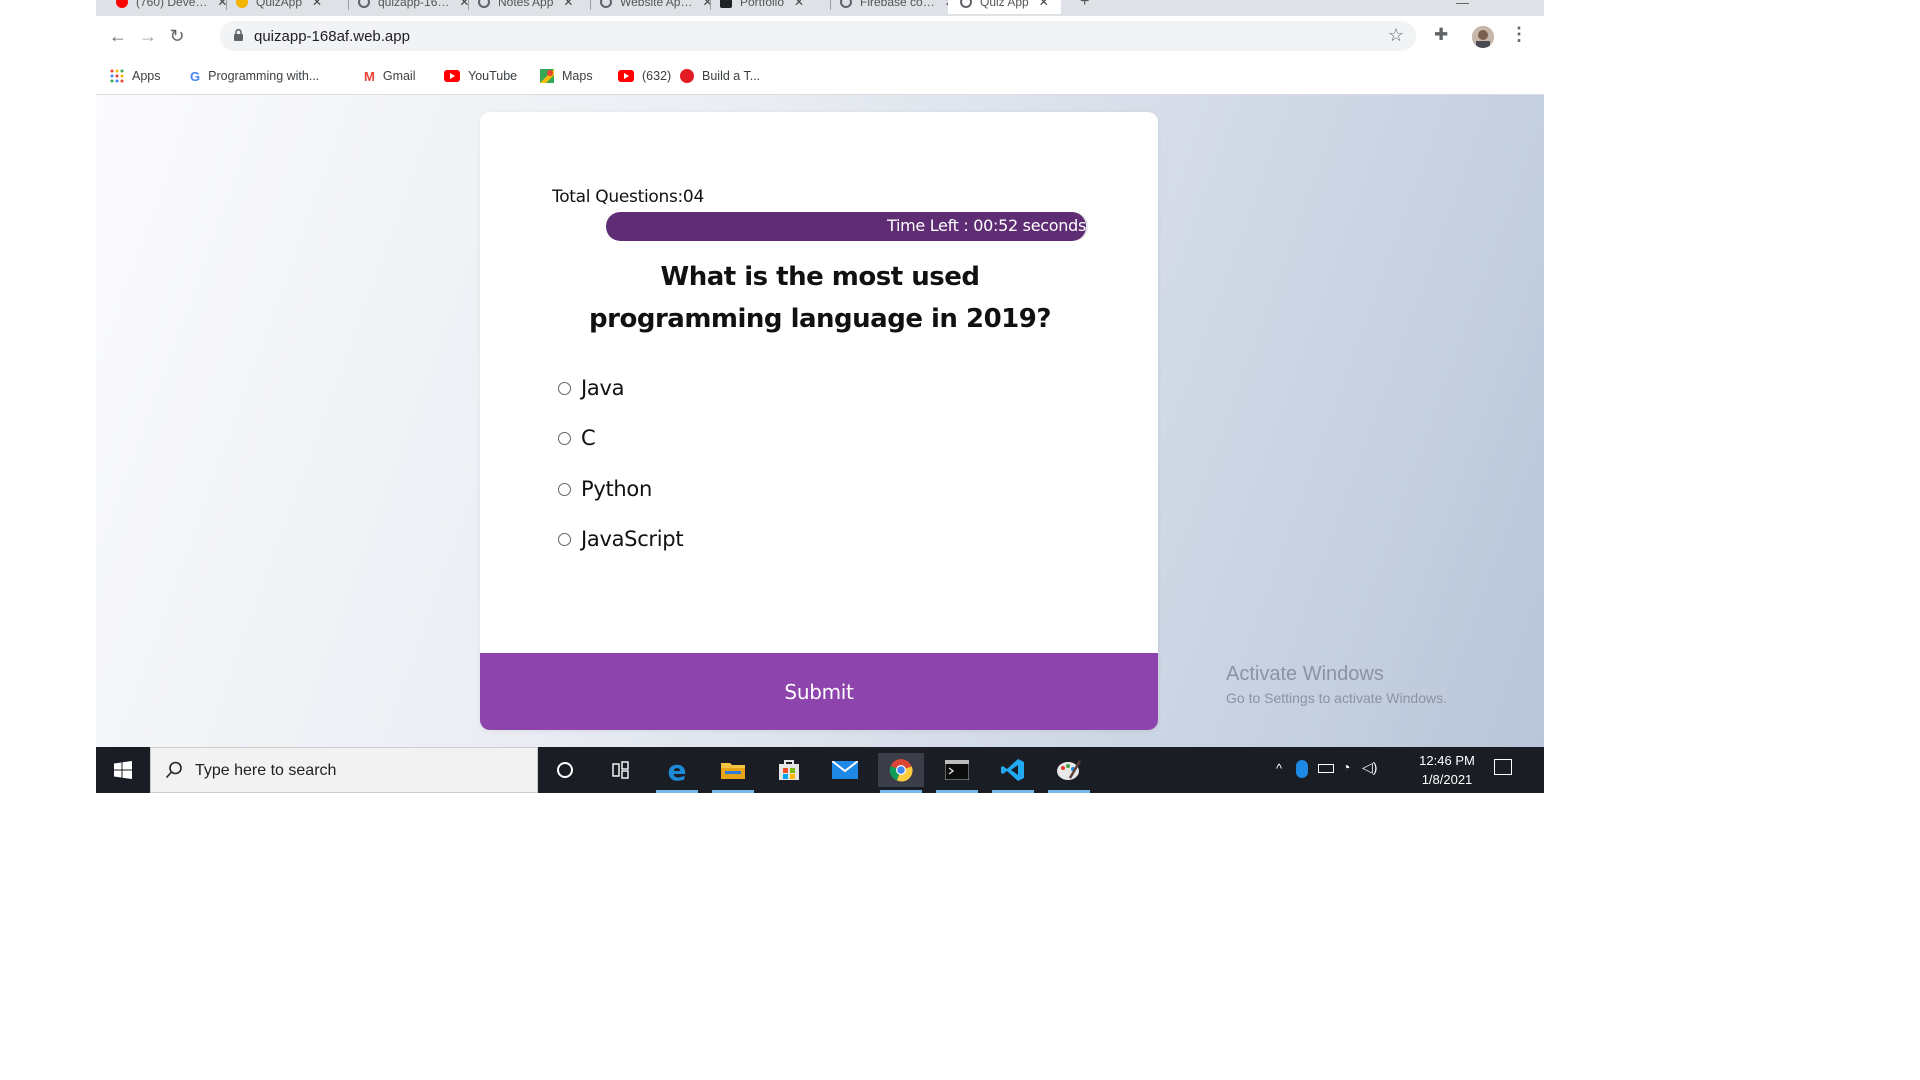  Describe the element at coordinates (238, 35) in the screenshot. I see `lock-icon` at that location.